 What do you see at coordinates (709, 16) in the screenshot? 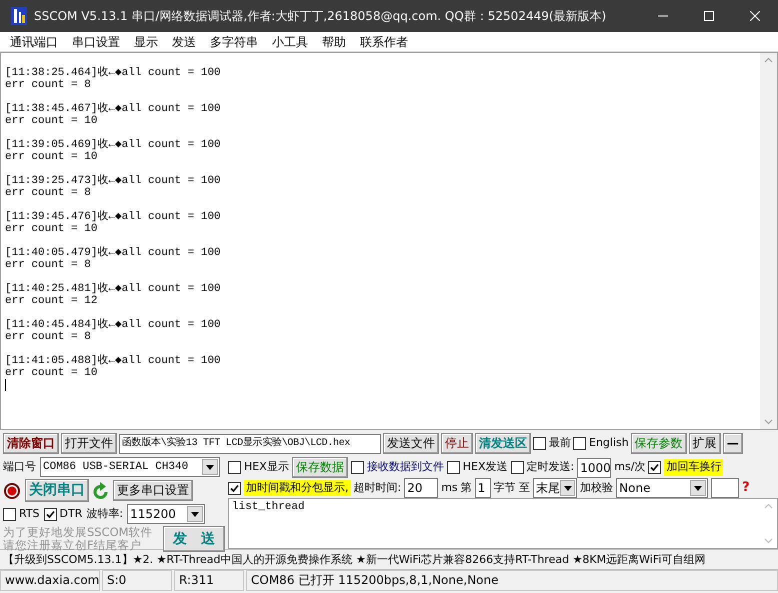
I see `maximize-icon` at bounding box center [709, 16].